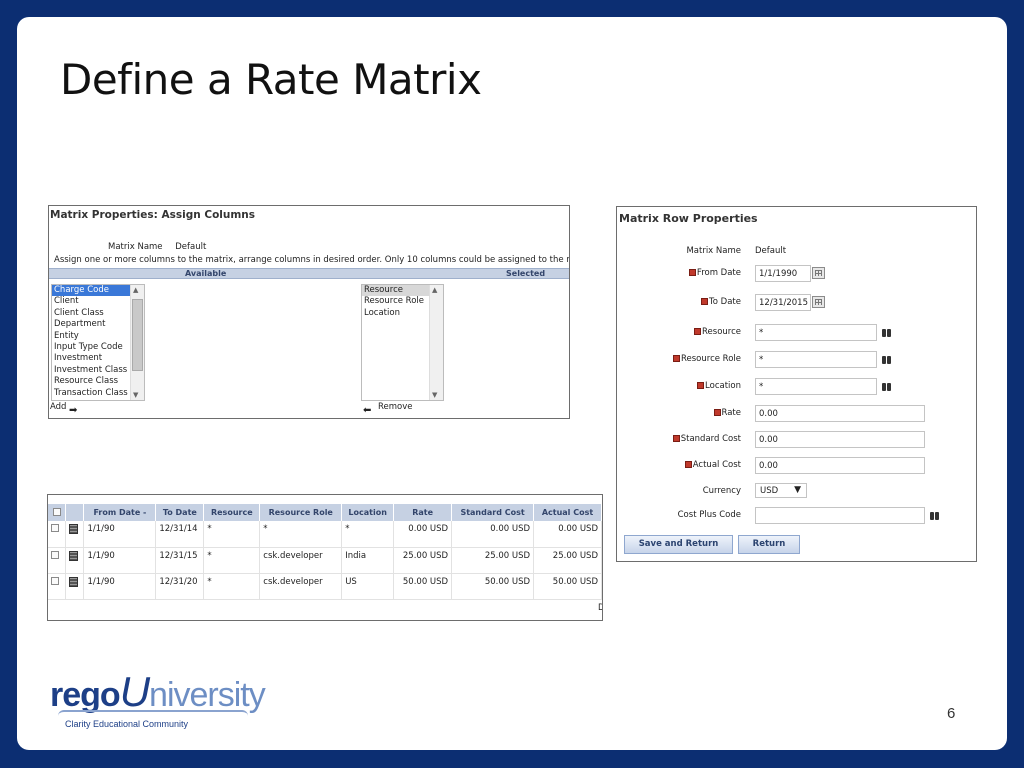 The height and width of the screenshot is (768, 1024). Describe the element at coordinates (180, 560) in the screenshot. I see `to-date-cell: 12/31/15` at that location.